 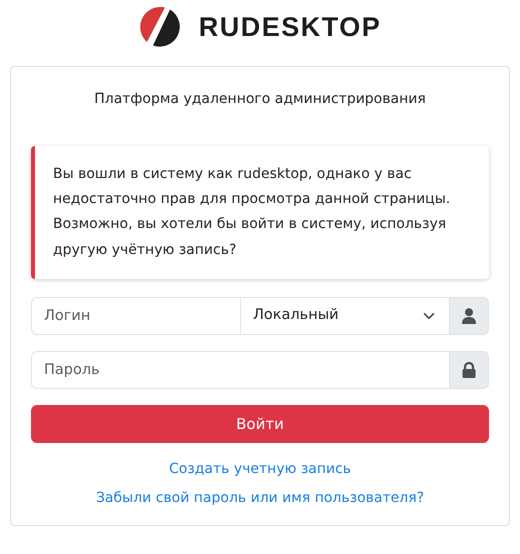 What do you see at coordinates (136, 315) in the screenshot?
I see `login-field: Логин` at bounding box center [136, 315].